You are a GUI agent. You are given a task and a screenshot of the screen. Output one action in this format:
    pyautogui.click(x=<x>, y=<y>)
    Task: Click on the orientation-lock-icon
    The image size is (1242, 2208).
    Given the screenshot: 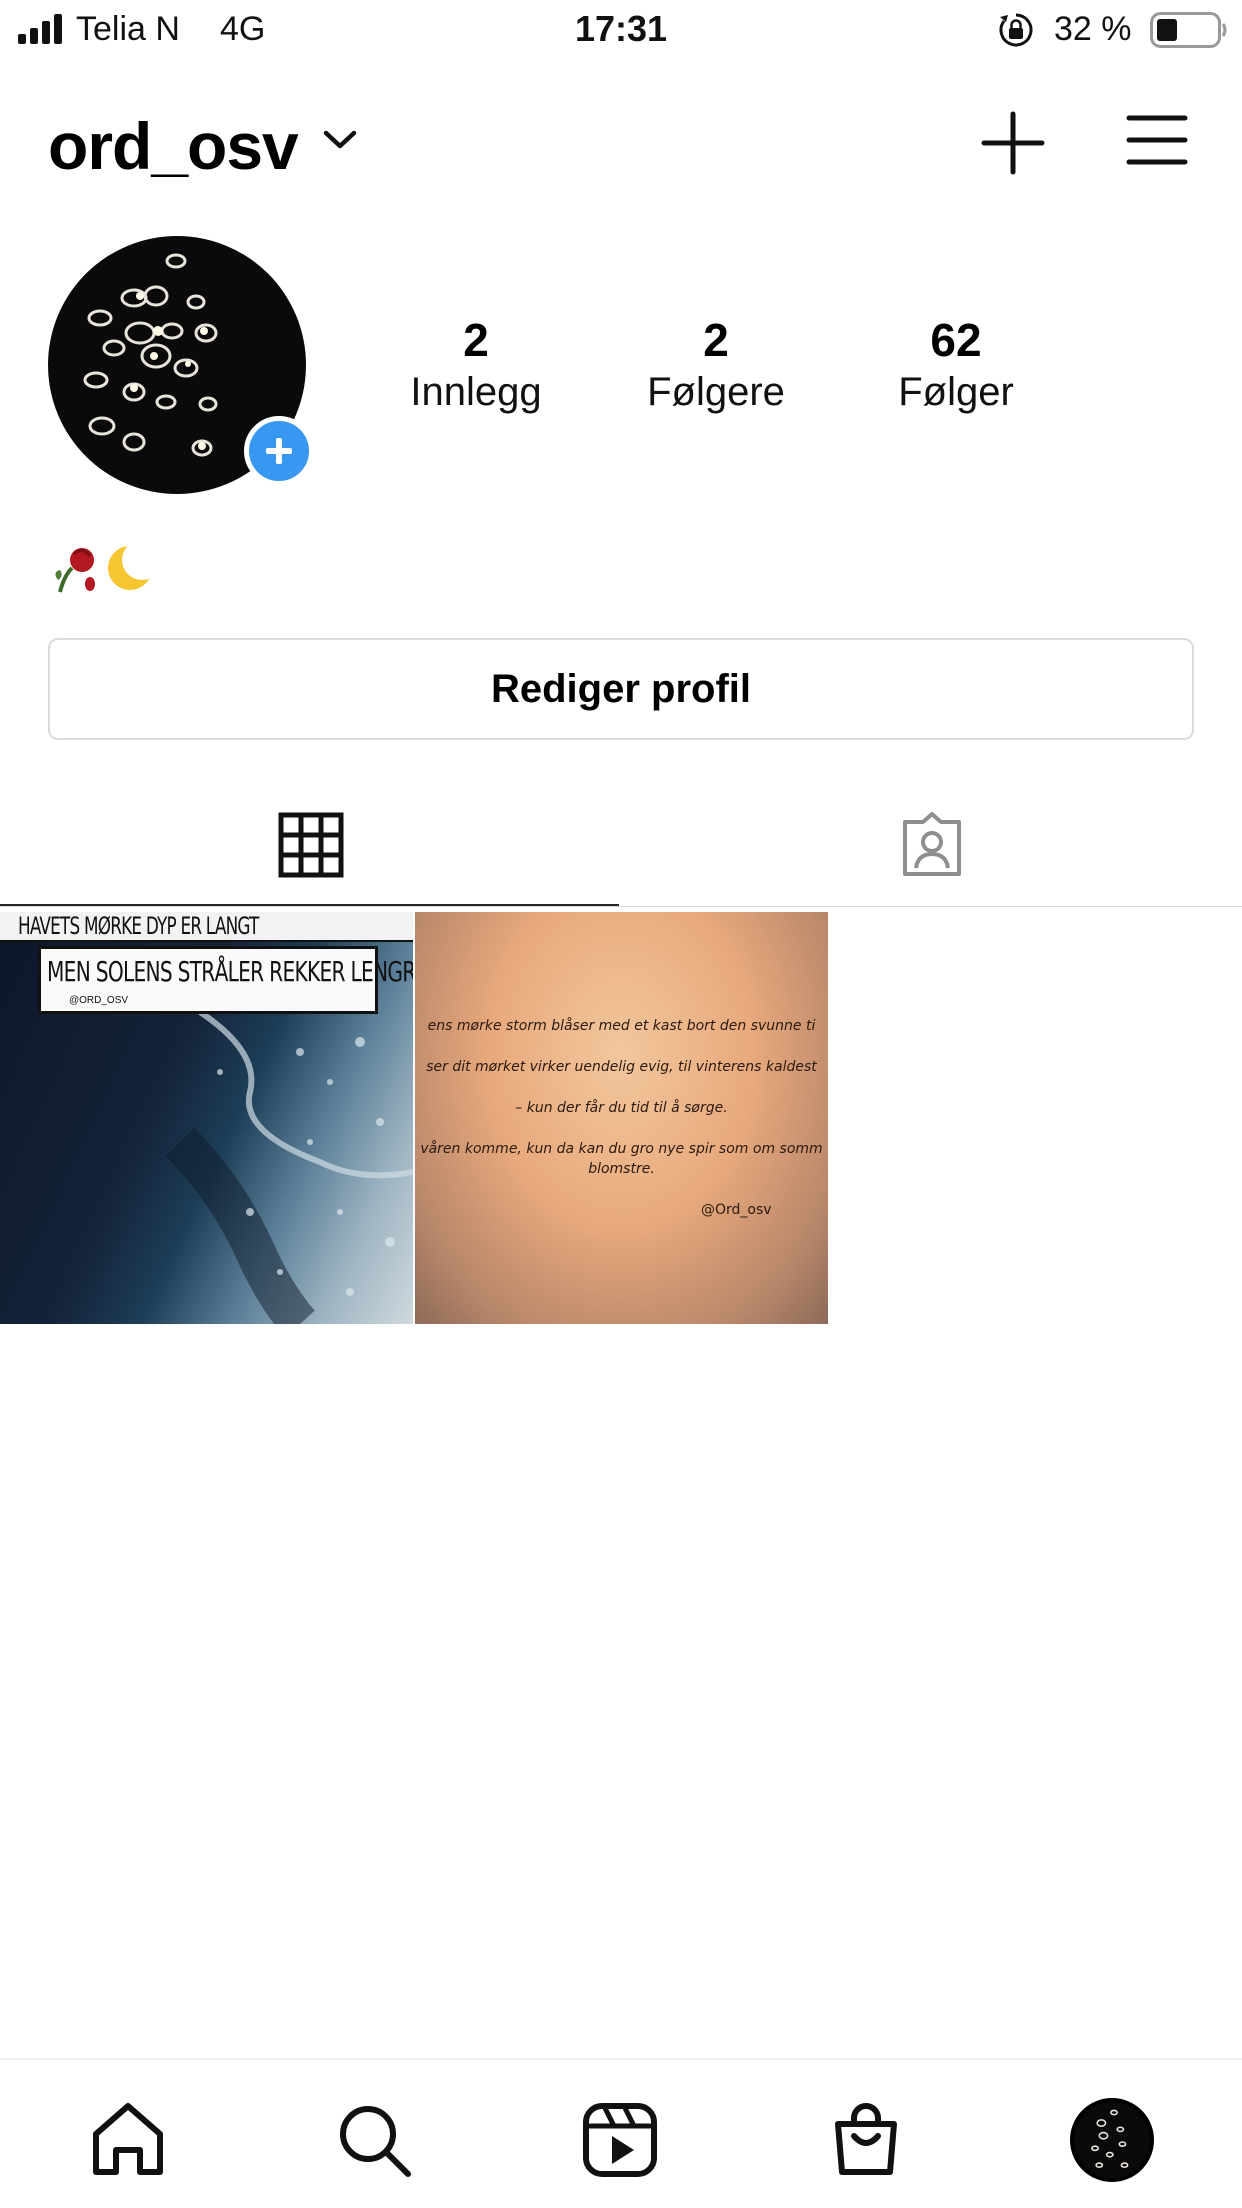 What is the action you would take?
    pyautogui.click(x=1016, y=30)
    